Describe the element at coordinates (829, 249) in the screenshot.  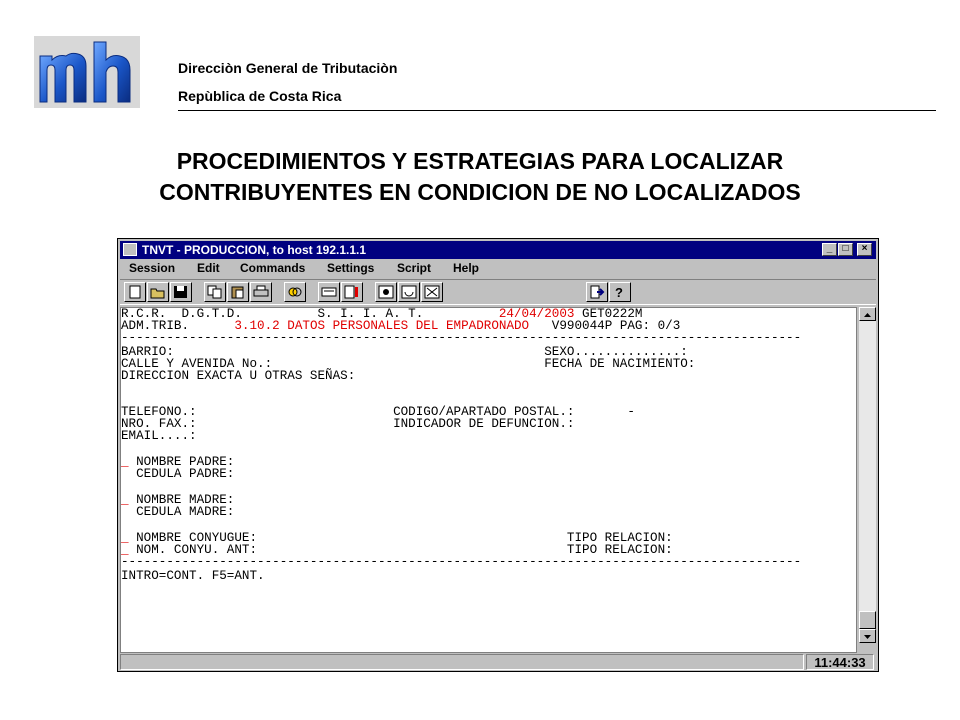
I see `minimize-button: _` at that location.